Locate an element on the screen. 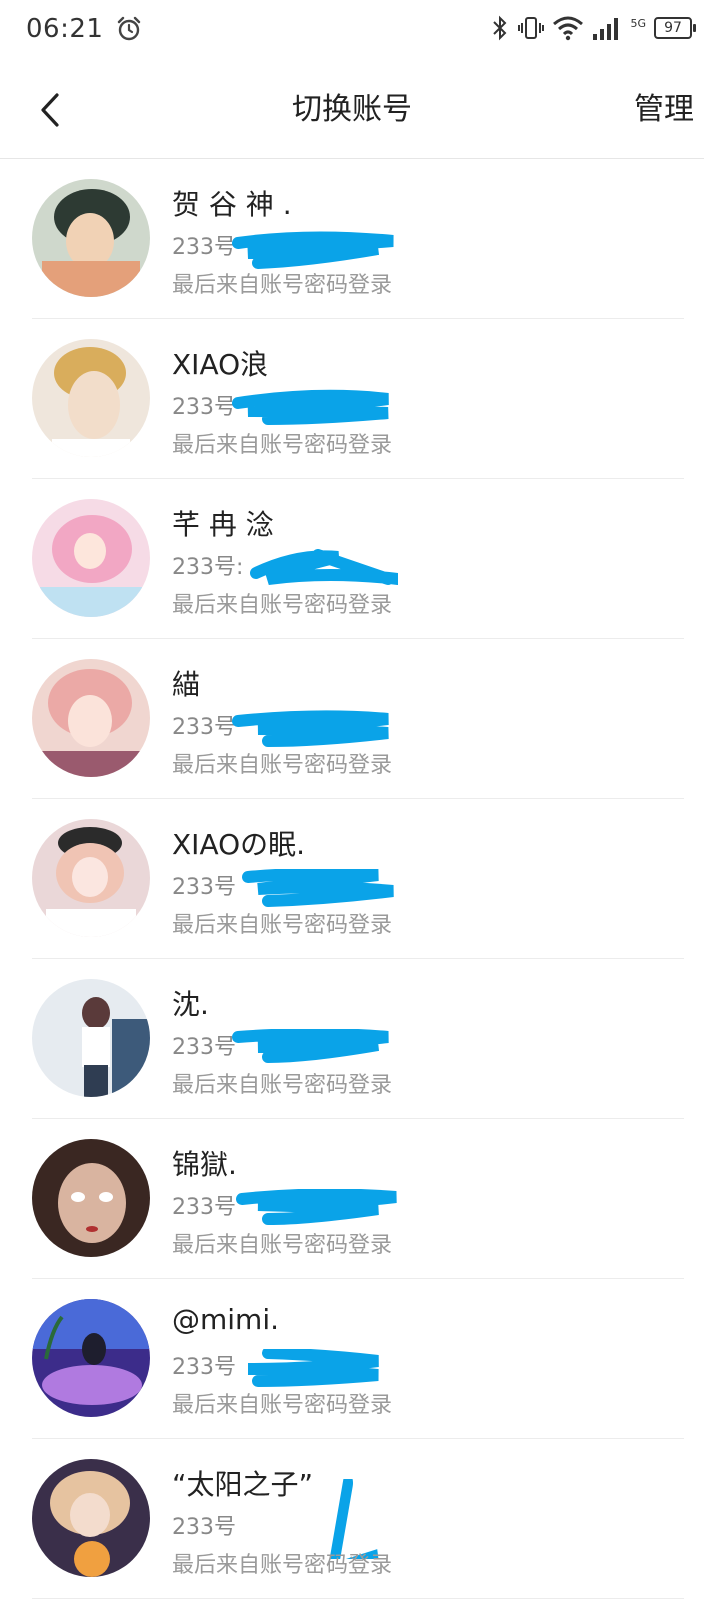 This screenshot has height=1599, width=704. account-item: XIAO浪 233号 最后来自账号密码登录 is located at coordinates (352, 399).